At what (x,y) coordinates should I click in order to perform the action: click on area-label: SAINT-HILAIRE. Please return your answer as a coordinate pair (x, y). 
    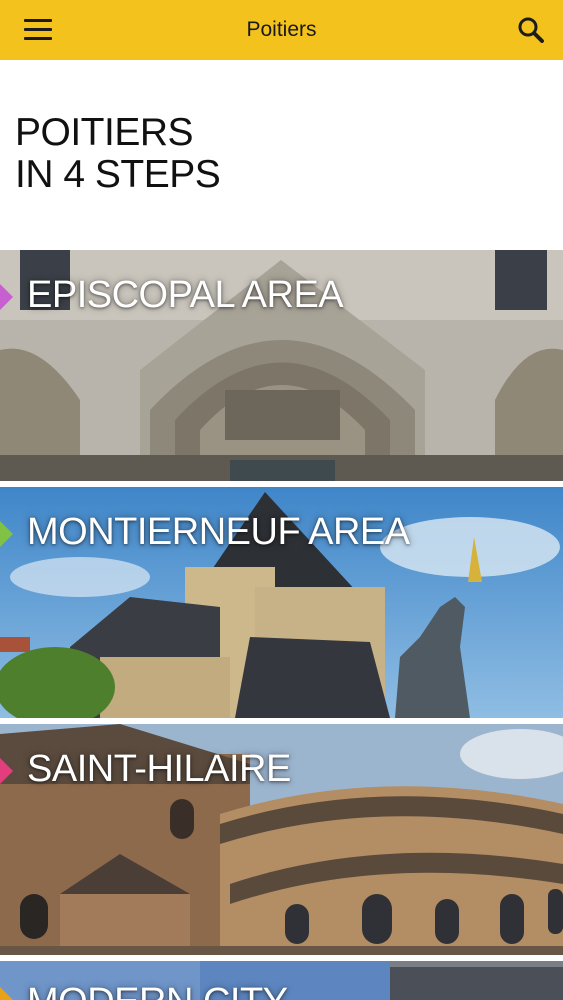
    Looking at the image, I should click on (159, 769).